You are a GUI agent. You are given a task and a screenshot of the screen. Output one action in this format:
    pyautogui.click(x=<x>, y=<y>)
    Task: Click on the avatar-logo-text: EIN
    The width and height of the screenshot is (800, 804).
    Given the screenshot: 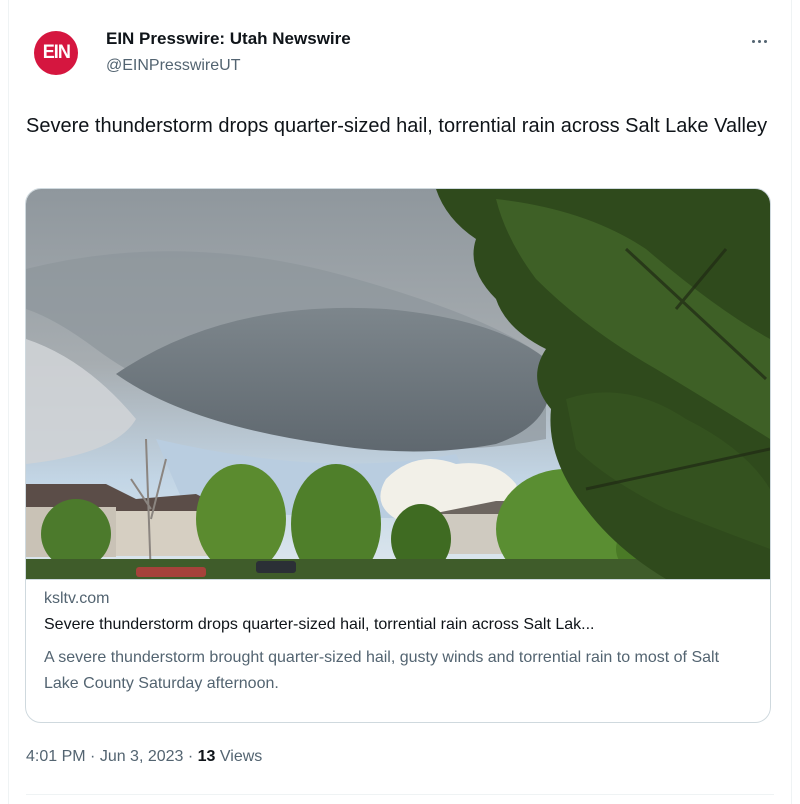 What is the action you would take?
    pyautogui.click(x=56, y=52)
    